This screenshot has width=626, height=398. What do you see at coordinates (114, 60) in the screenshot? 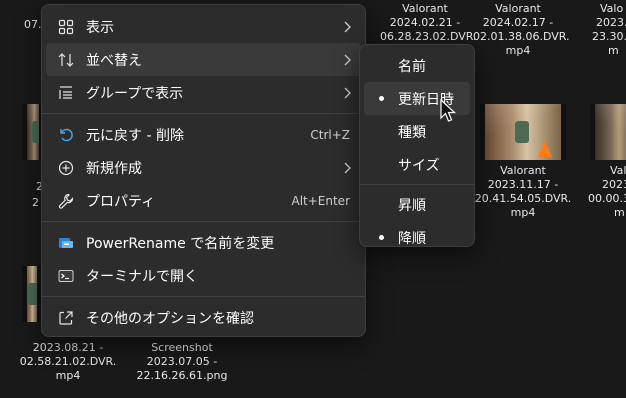
I see `menu-item-label: 並べ替え` at bounding box center [114, 60].